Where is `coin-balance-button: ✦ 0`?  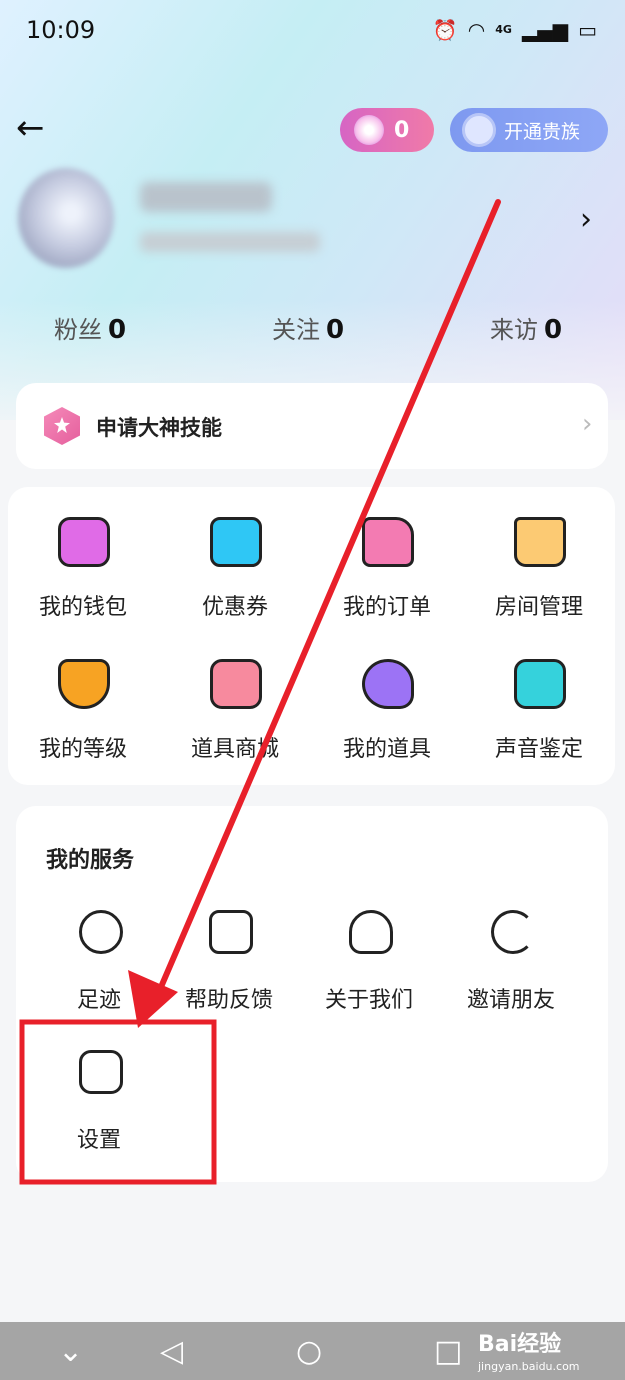
coin-balance-button: ✦ 0 is located at coordinates (387, 130).